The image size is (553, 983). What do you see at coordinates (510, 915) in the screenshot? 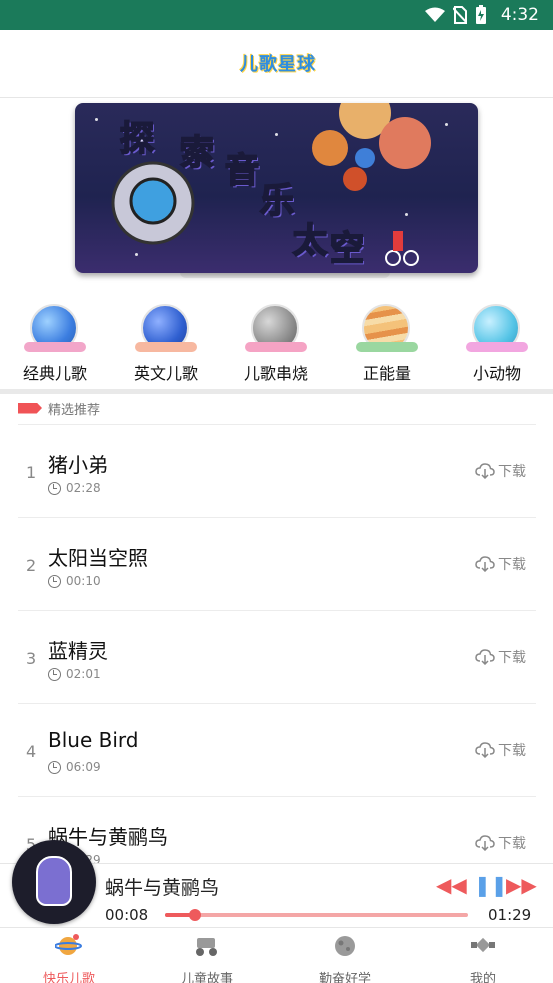
I see `total-time: 01:29` at bounding box center [510, 915].